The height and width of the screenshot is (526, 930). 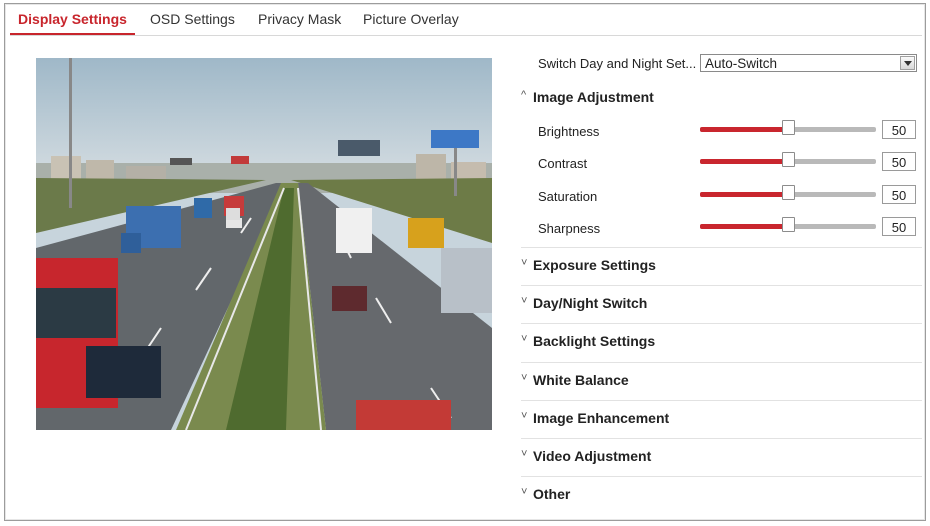 I want to click on sharpness-value: 50, so click(x=899, y=226).